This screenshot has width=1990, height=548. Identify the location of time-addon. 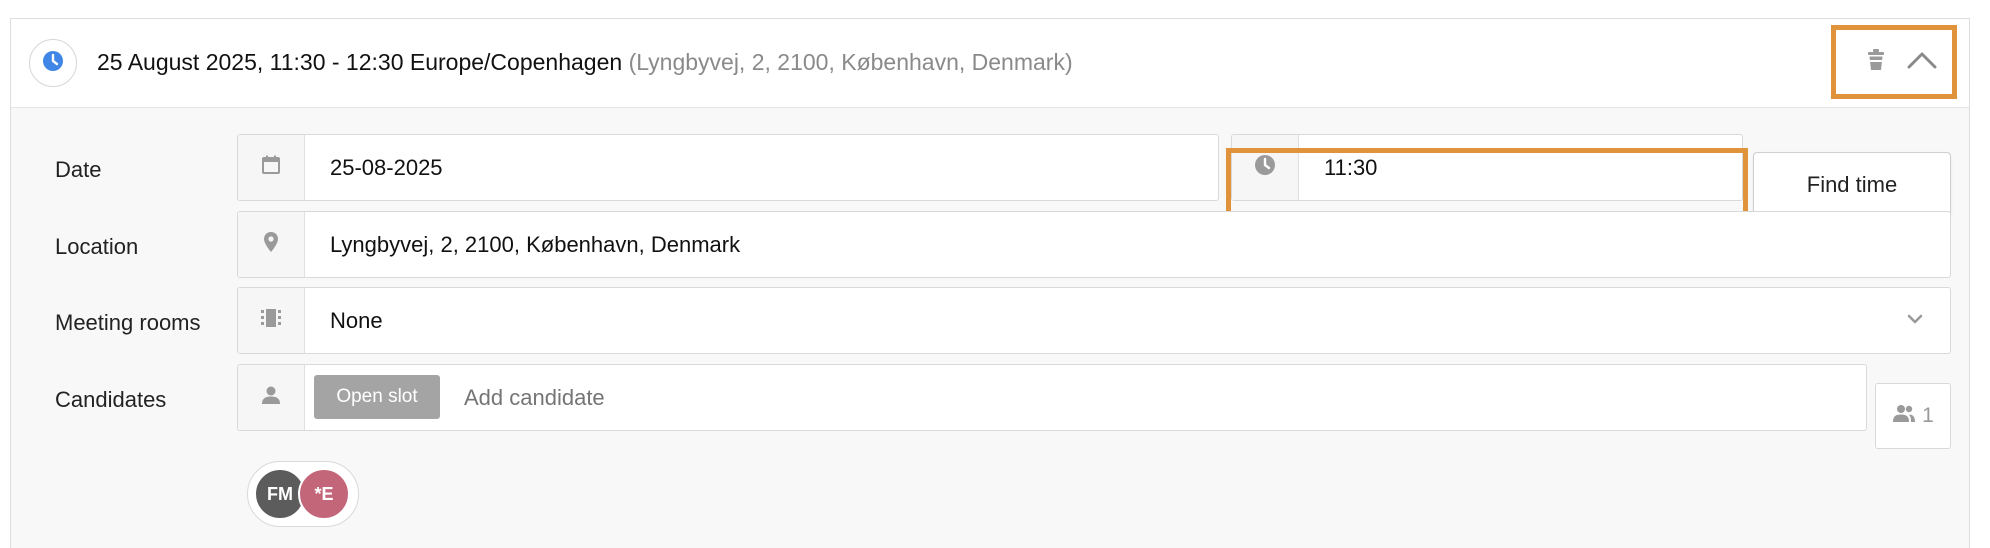
(1265, 167).